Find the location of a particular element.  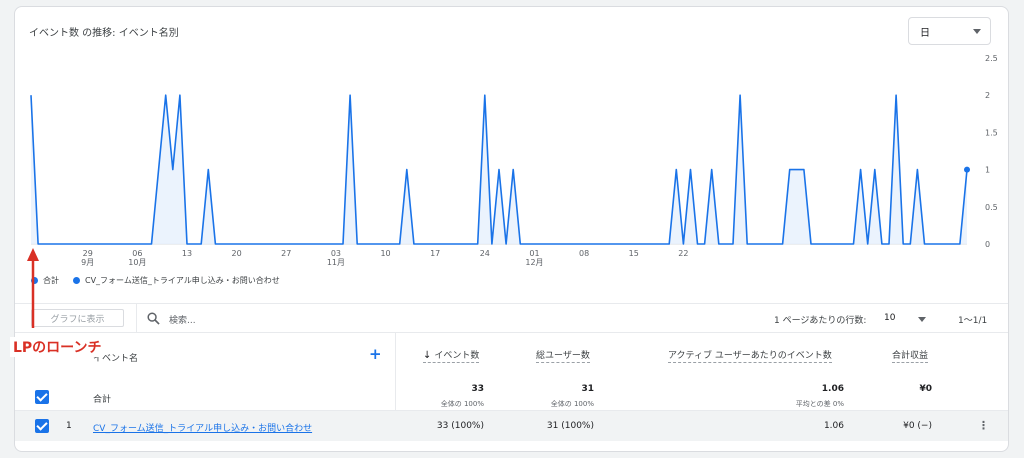

legend-item-series: CV_フォーム送信_トライアル申し込み・お問い合わせ is located at coordinates (176, 280).